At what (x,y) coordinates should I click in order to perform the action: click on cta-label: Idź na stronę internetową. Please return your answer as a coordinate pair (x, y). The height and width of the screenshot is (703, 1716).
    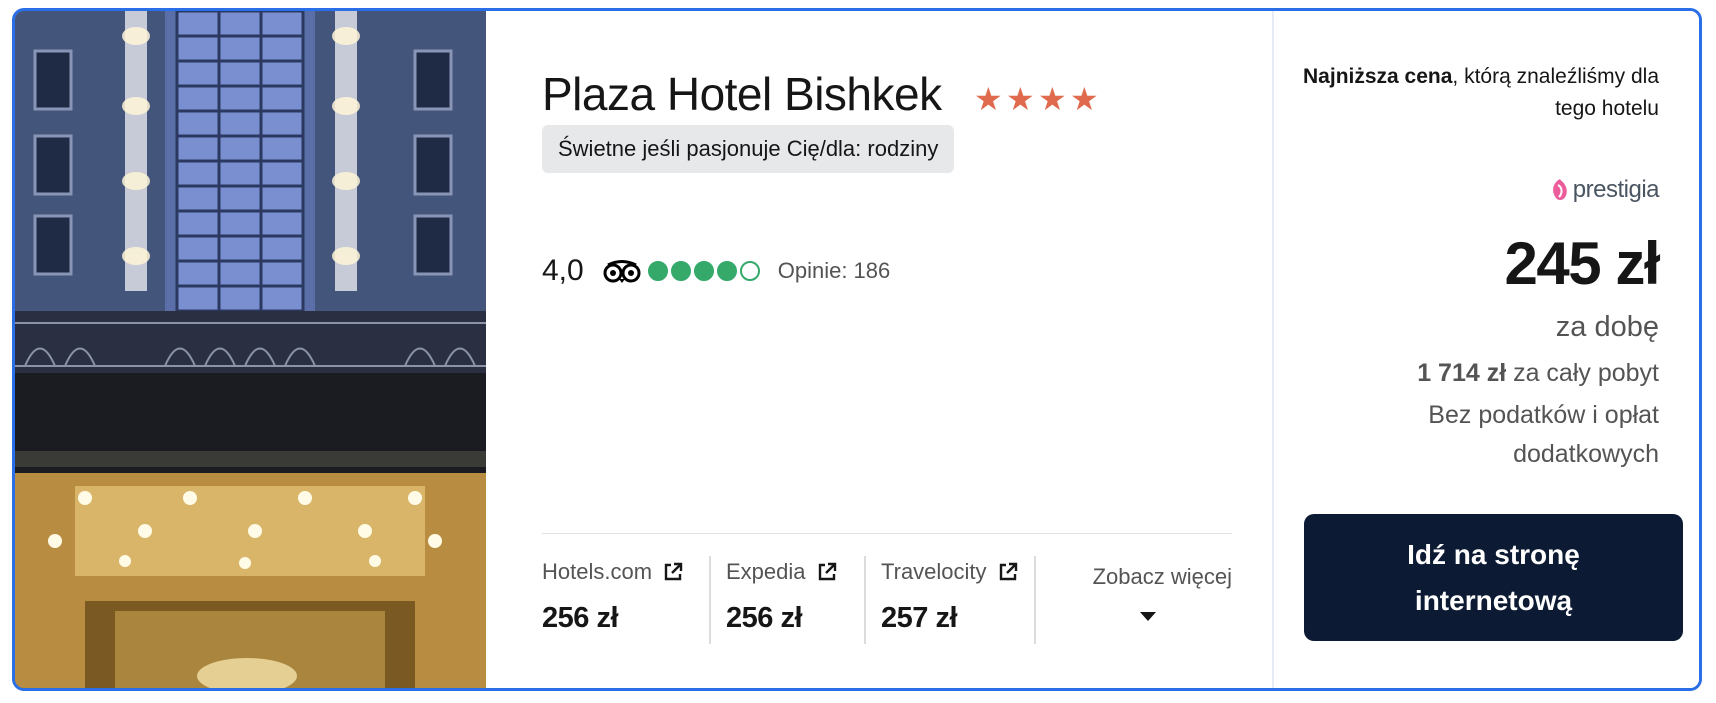
    Looking at the image, I should click on (1493, 577).